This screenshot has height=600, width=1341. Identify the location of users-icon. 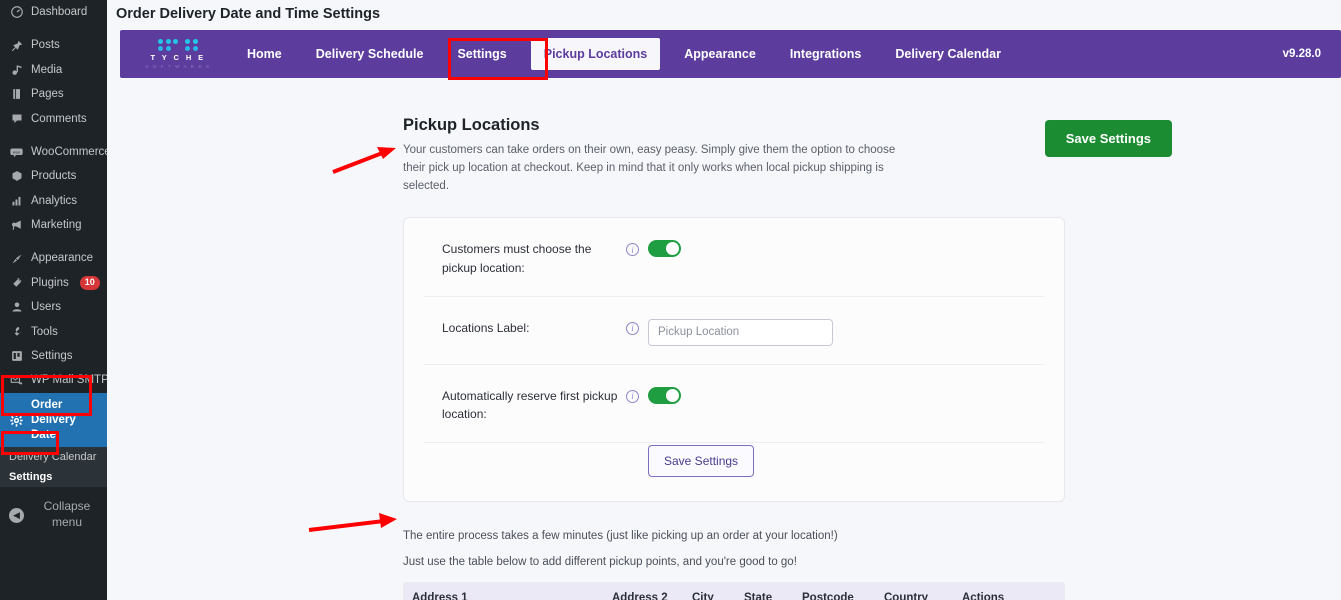
(16, 307).